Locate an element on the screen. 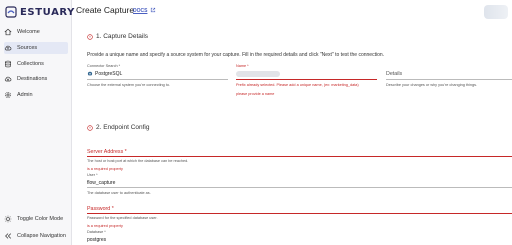  endpoint-config-title: 2. Endpoint Config is located at coordinates (123, 127).